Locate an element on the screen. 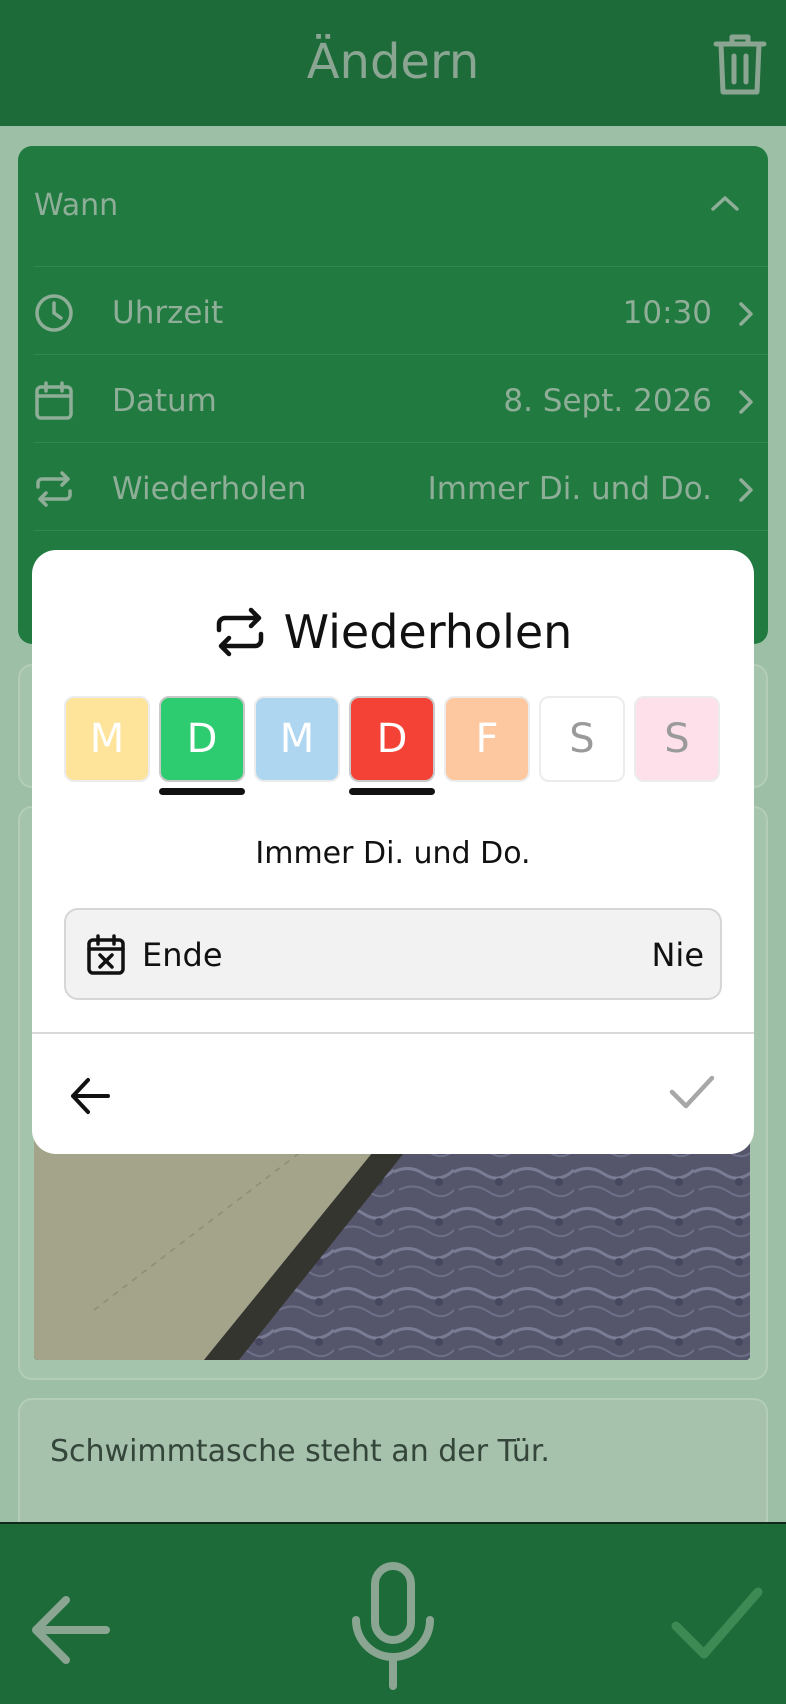  day-button-tuesday: D is located at coordinates (202, 739).